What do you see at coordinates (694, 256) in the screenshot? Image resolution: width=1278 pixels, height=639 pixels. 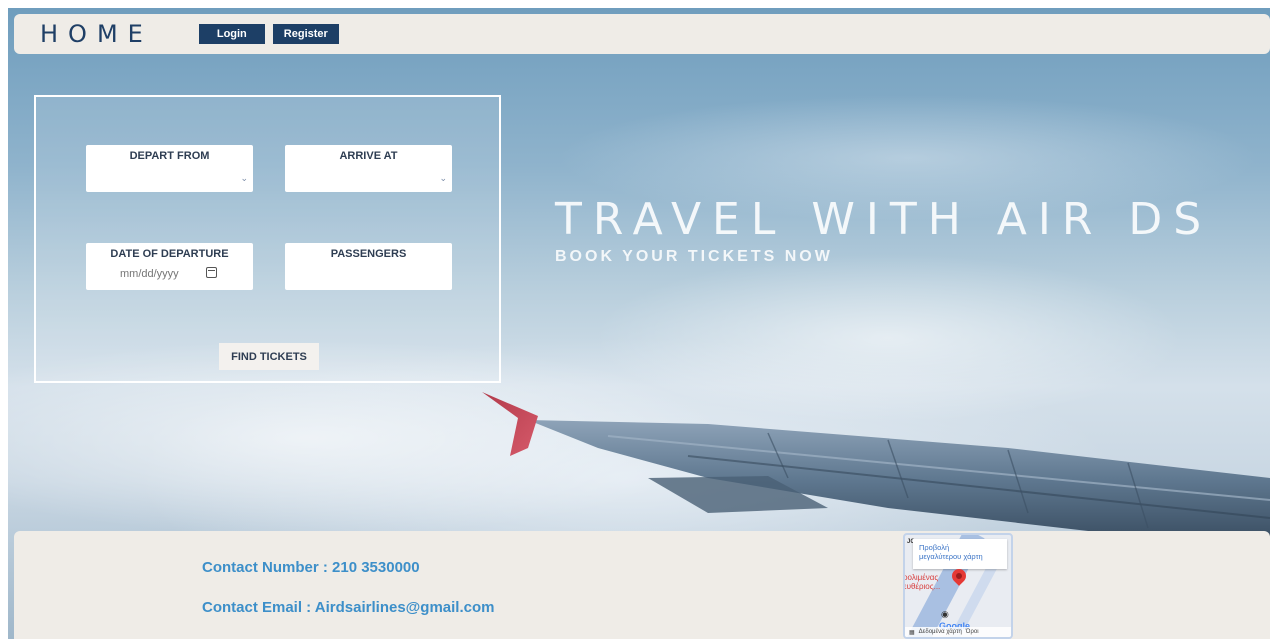 I see `hero-subtitle: BOOK YOUR TICKETS NOW` at bounding box center [694, 256].